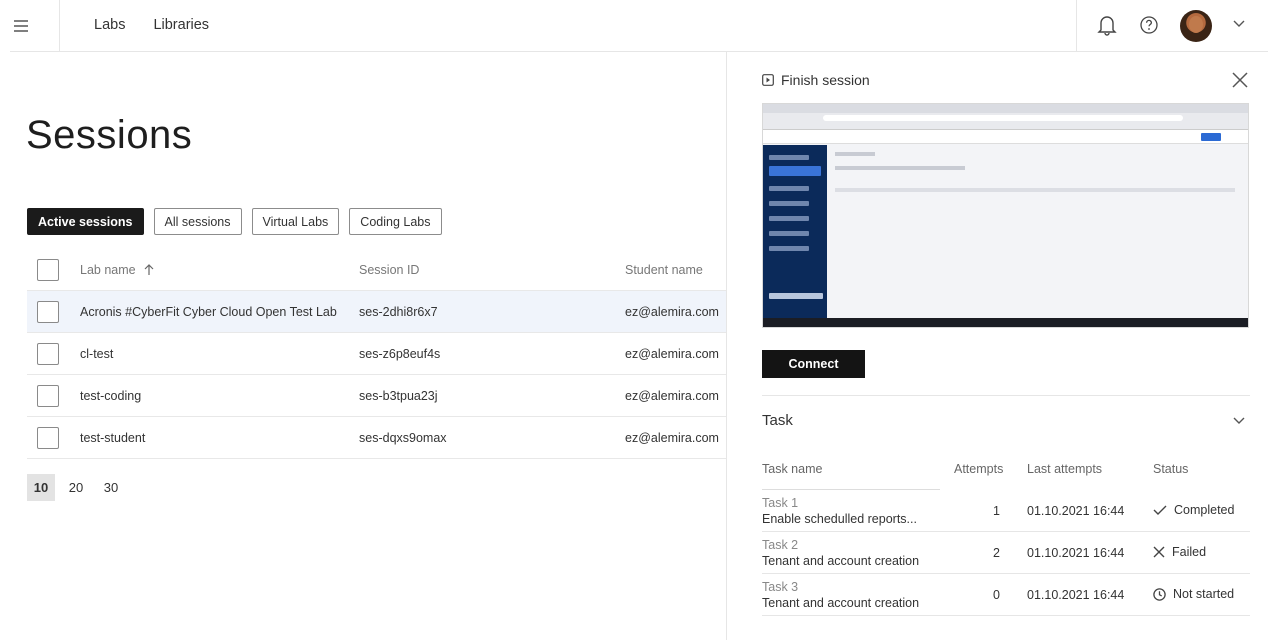 The width and height of the screenshot is (1278, 640). Describe the element at coordinates (792, 469) in the screenshot. I see `column-task-name: Task name` at that location.